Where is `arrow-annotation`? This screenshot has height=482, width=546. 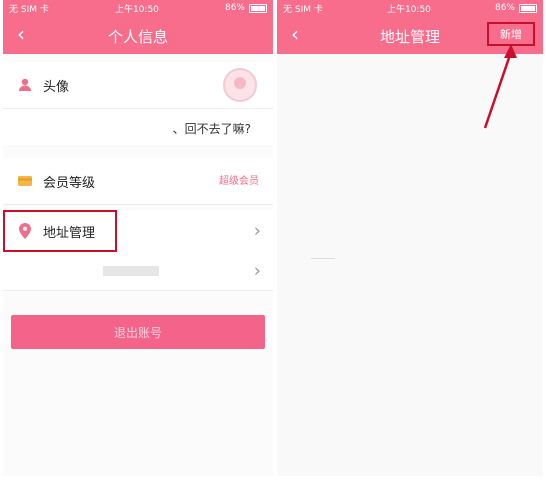
arrow-annotation is located at coordinates (500, 86).